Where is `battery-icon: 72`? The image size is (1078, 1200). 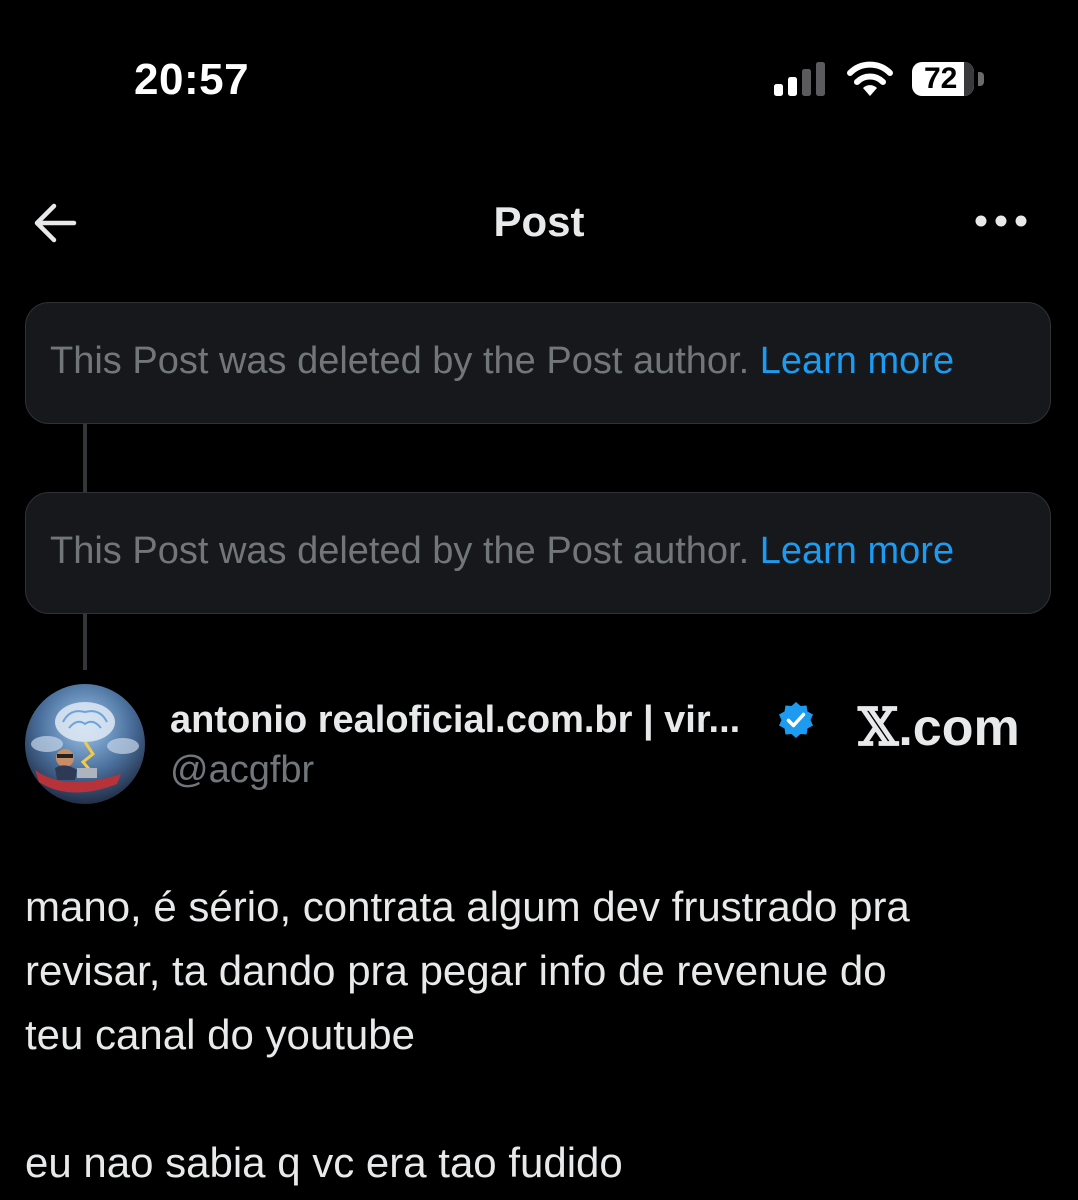 battery-icon: 72 is located at coordinates (950, 80).